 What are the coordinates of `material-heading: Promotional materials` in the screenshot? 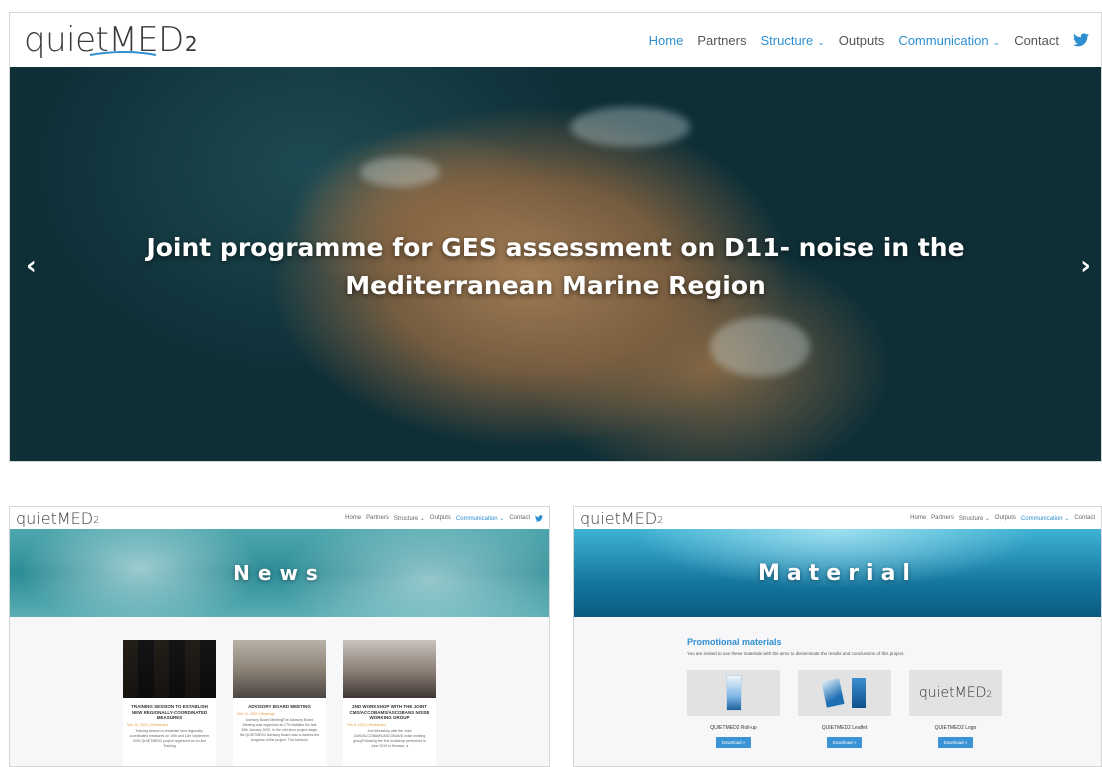 It's located at (734, 642).